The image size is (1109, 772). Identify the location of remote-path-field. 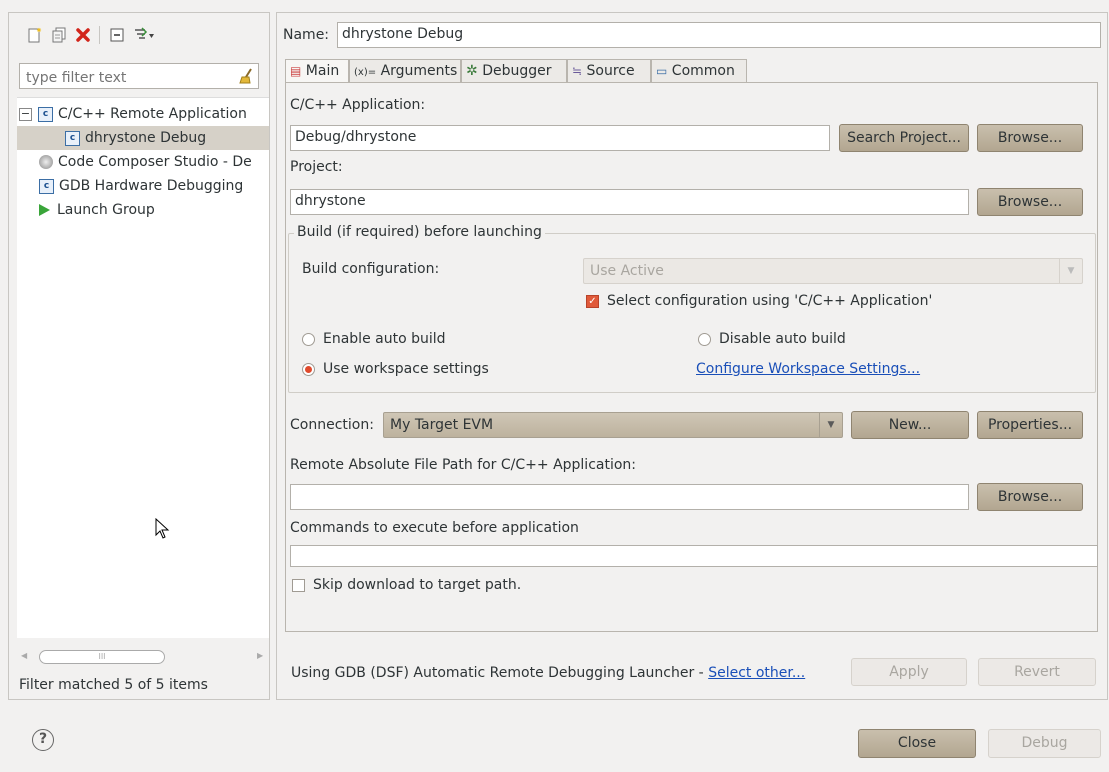
(629, 497).